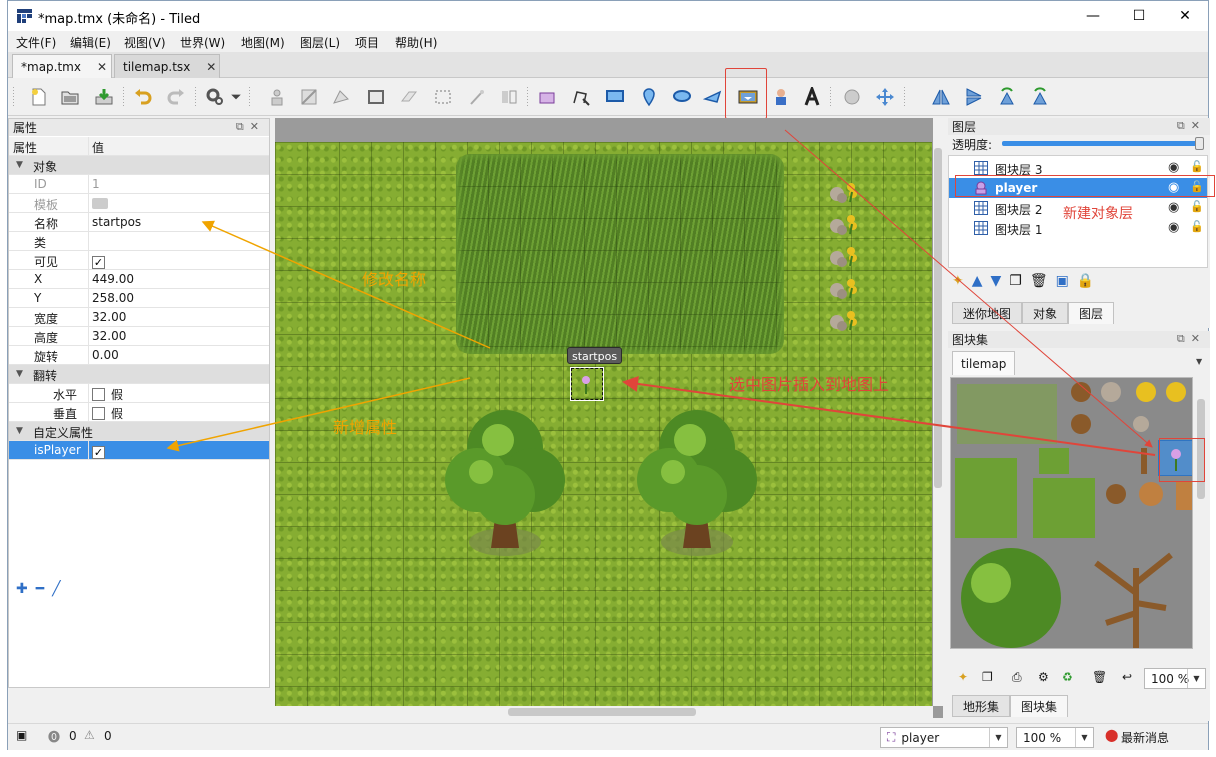 Image resolution: width=1216 pixels, height=757 pixels. I want to click on menu-file: 文件(F), so click(36, 42).